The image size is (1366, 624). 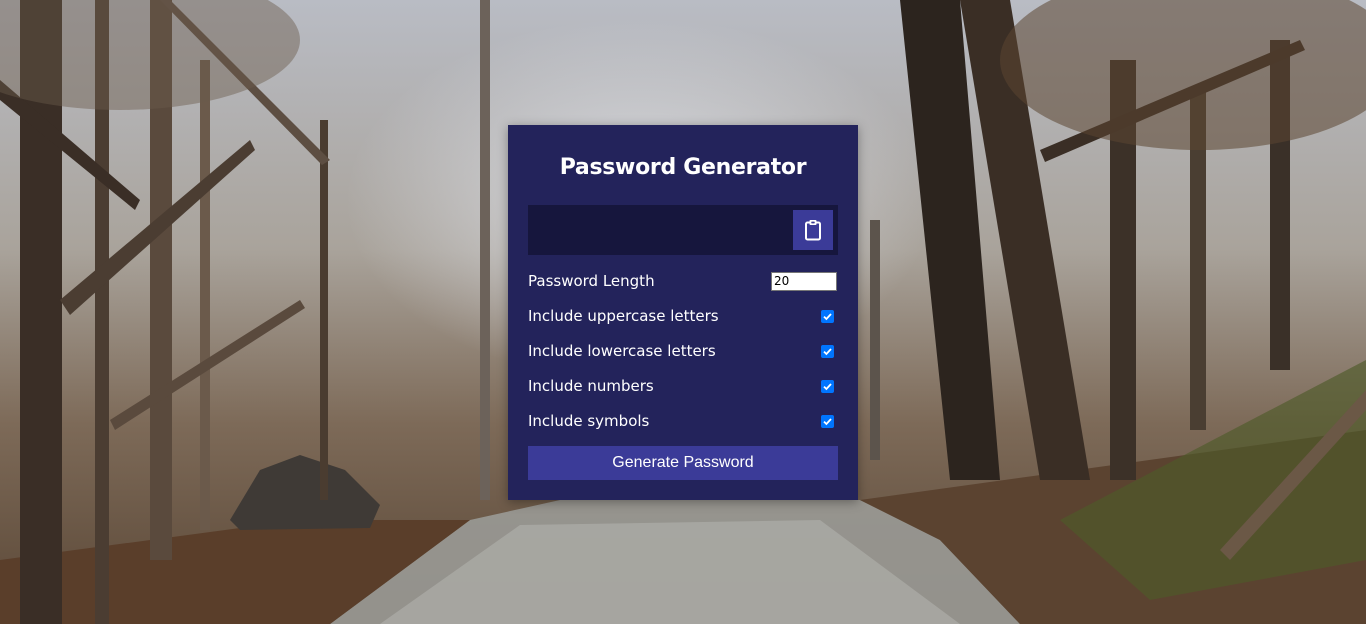 What do you see at coordinates (623, 316) in the screenshot?
I see `uppercase-label: Include uppercase letters` at bounding box center [623, 316].